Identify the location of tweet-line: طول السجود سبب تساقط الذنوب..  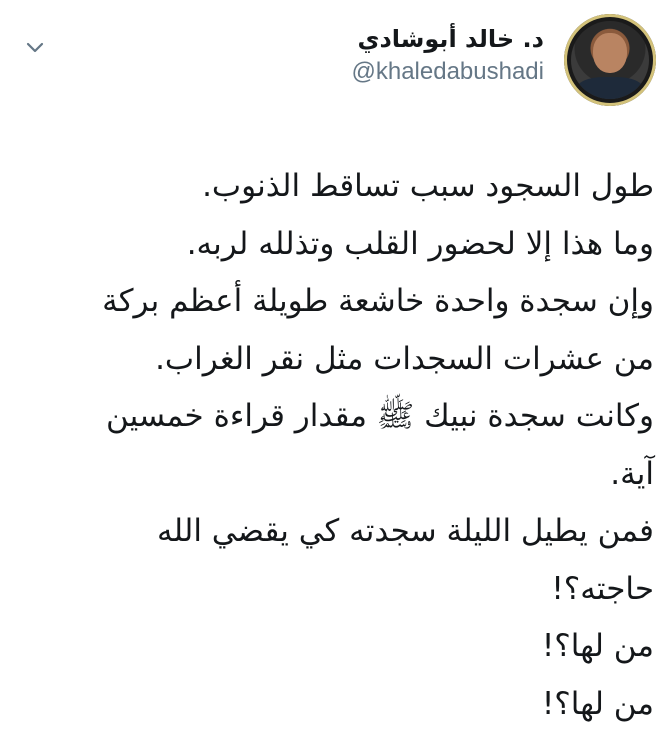
(428, 186).